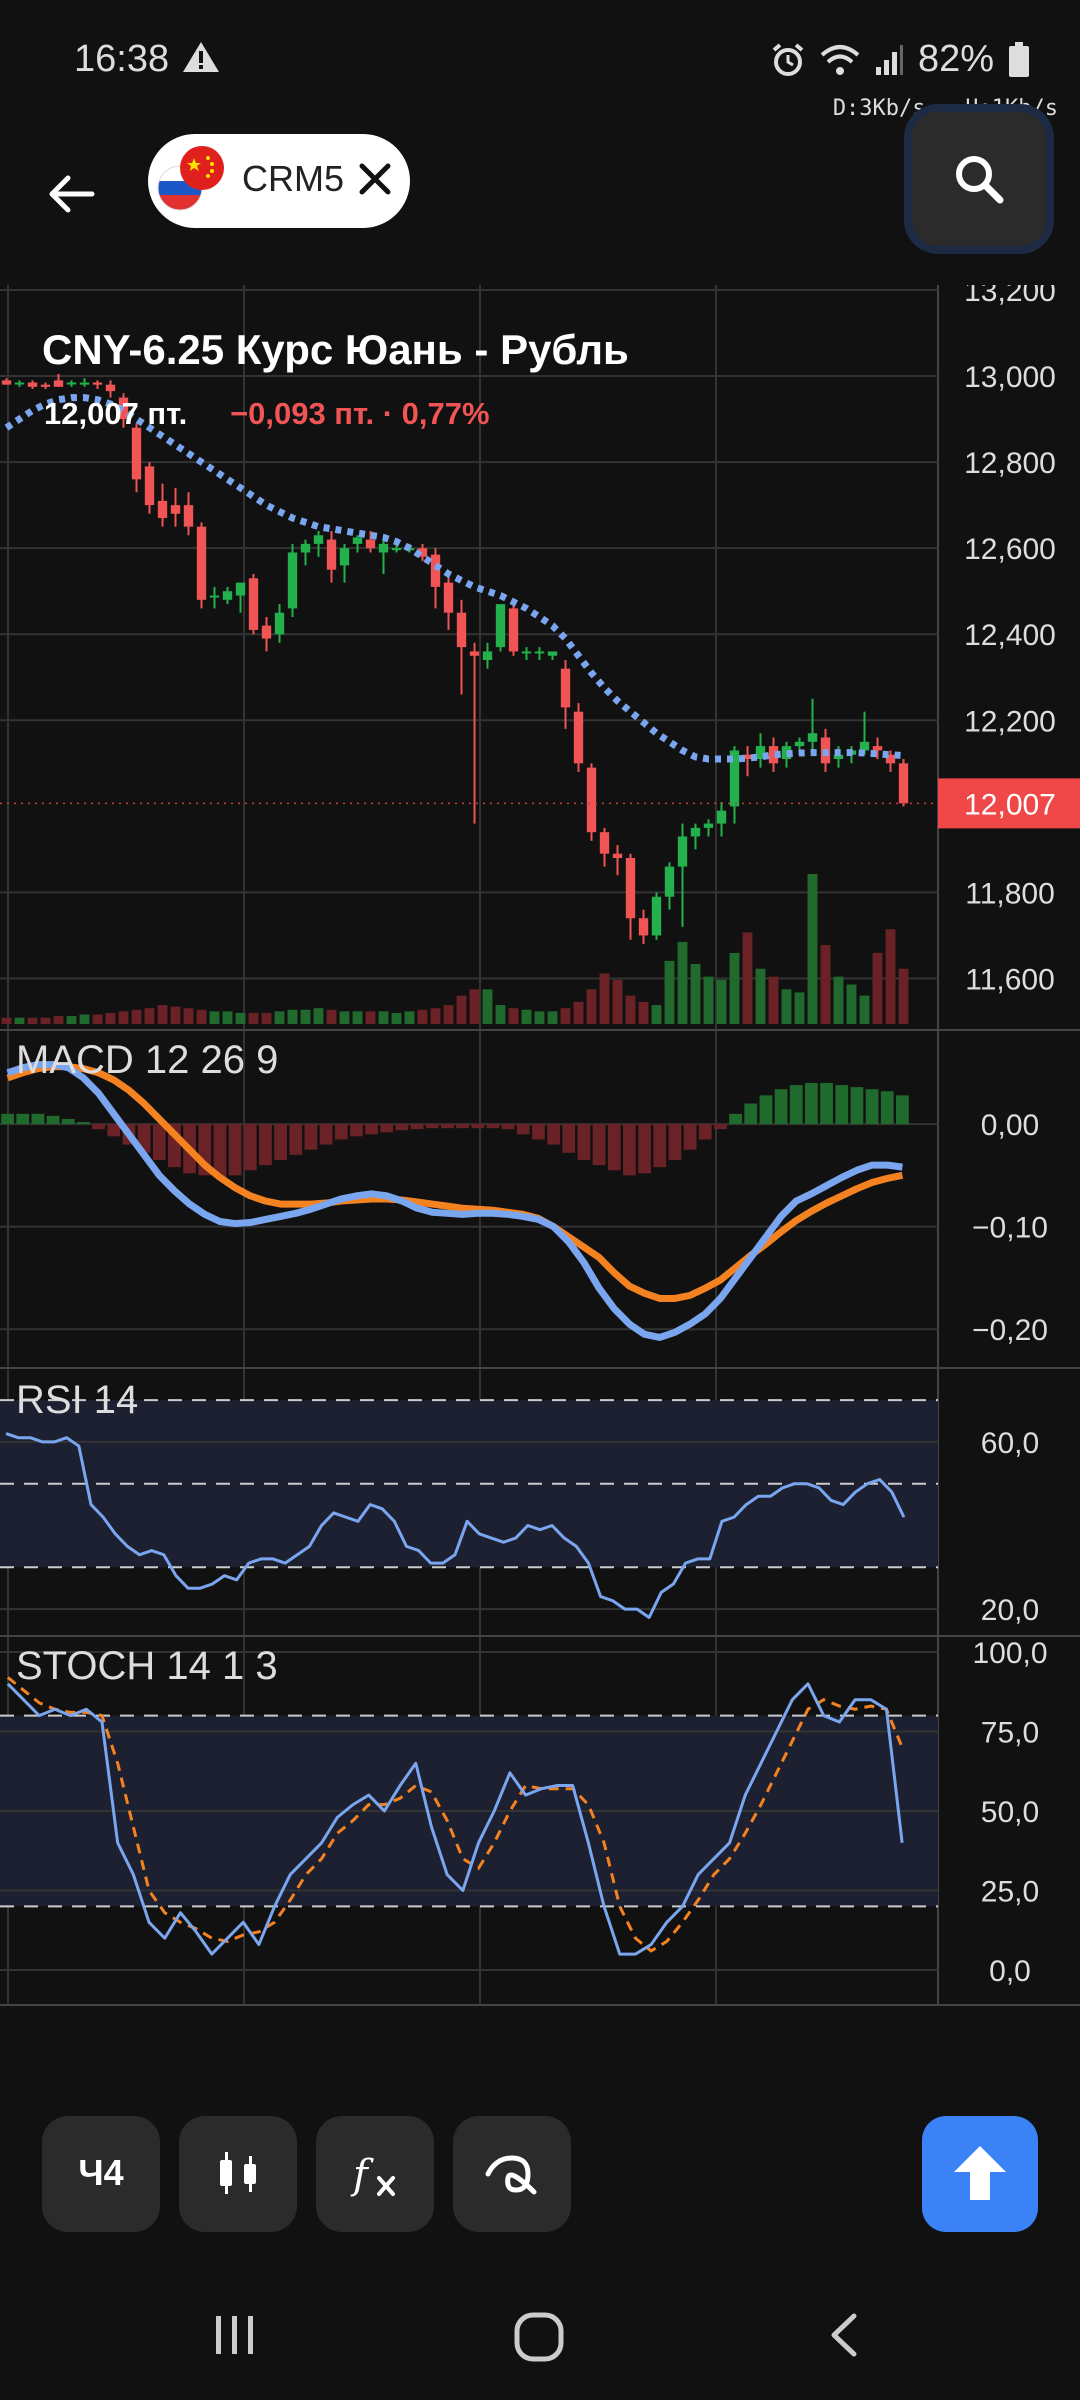  Describe the element at coordinates (72, 194) in the screenshot. I see `back-button` at that location.